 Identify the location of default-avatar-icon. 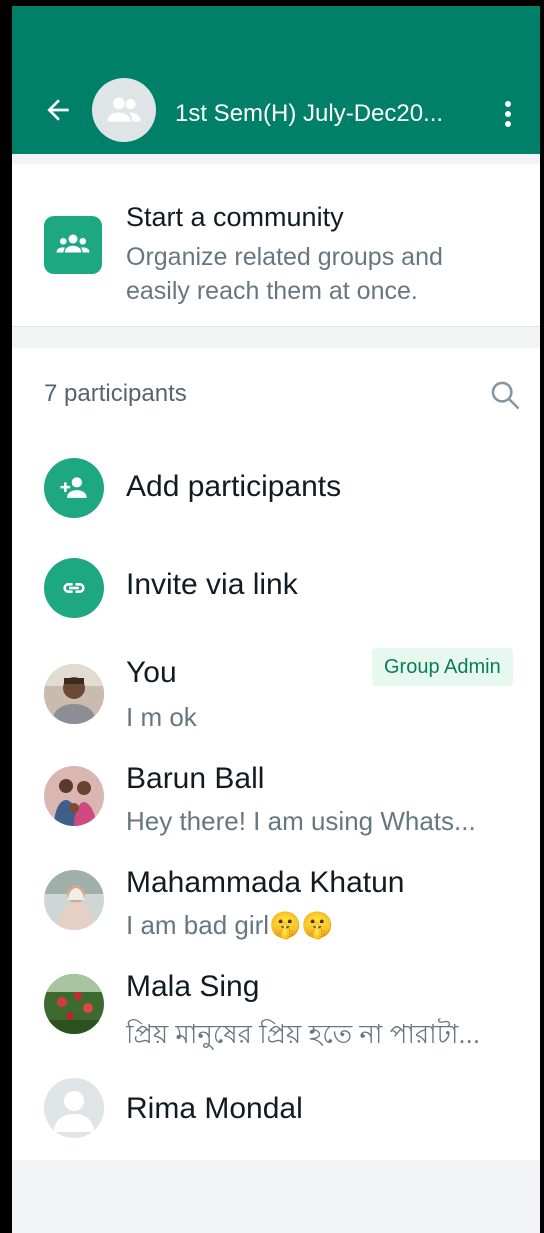
(74, 1108).